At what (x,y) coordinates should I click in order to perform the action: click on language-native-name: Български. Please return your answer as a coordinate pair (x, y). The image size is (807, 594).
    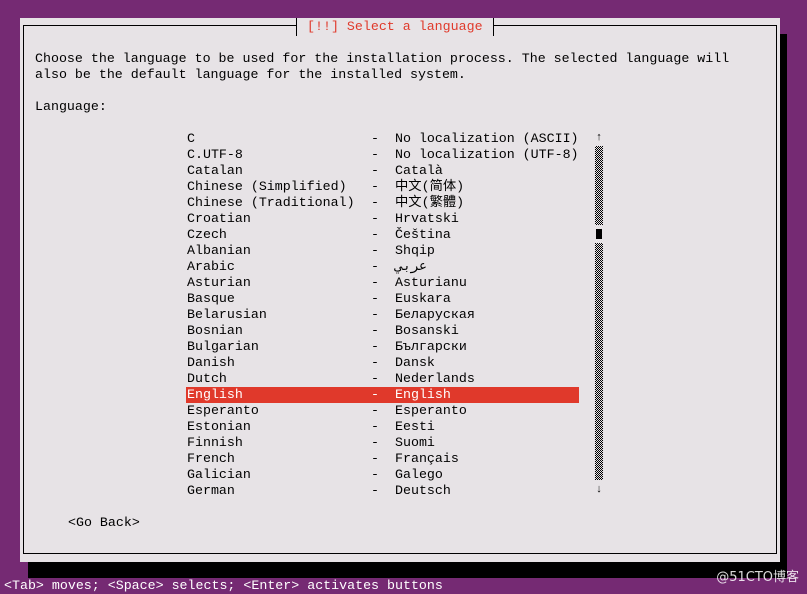
    Looking at the image, I should click on (431, 346).